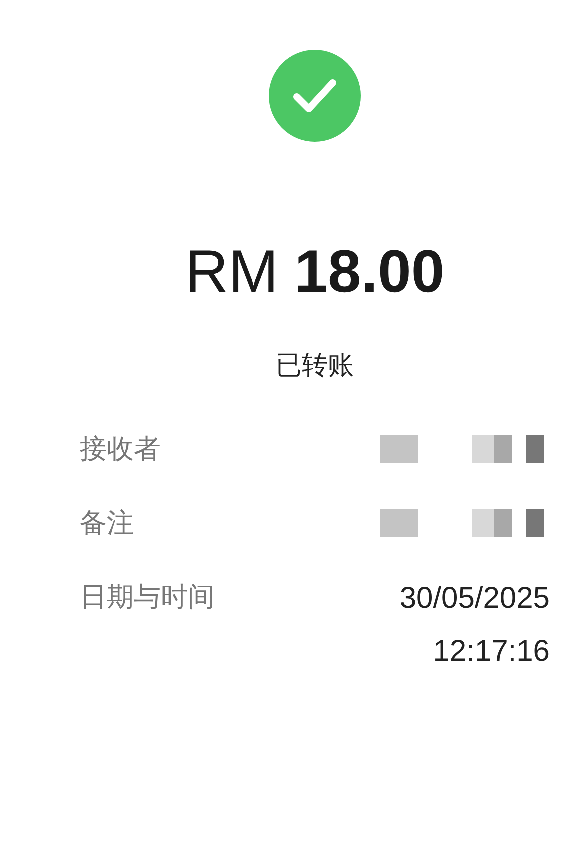 The height and width of the screenshot is (849, 582). Describe the element at coordinates (120, 450) in the screenshot. I see `detail-label: 接收者` at that location.